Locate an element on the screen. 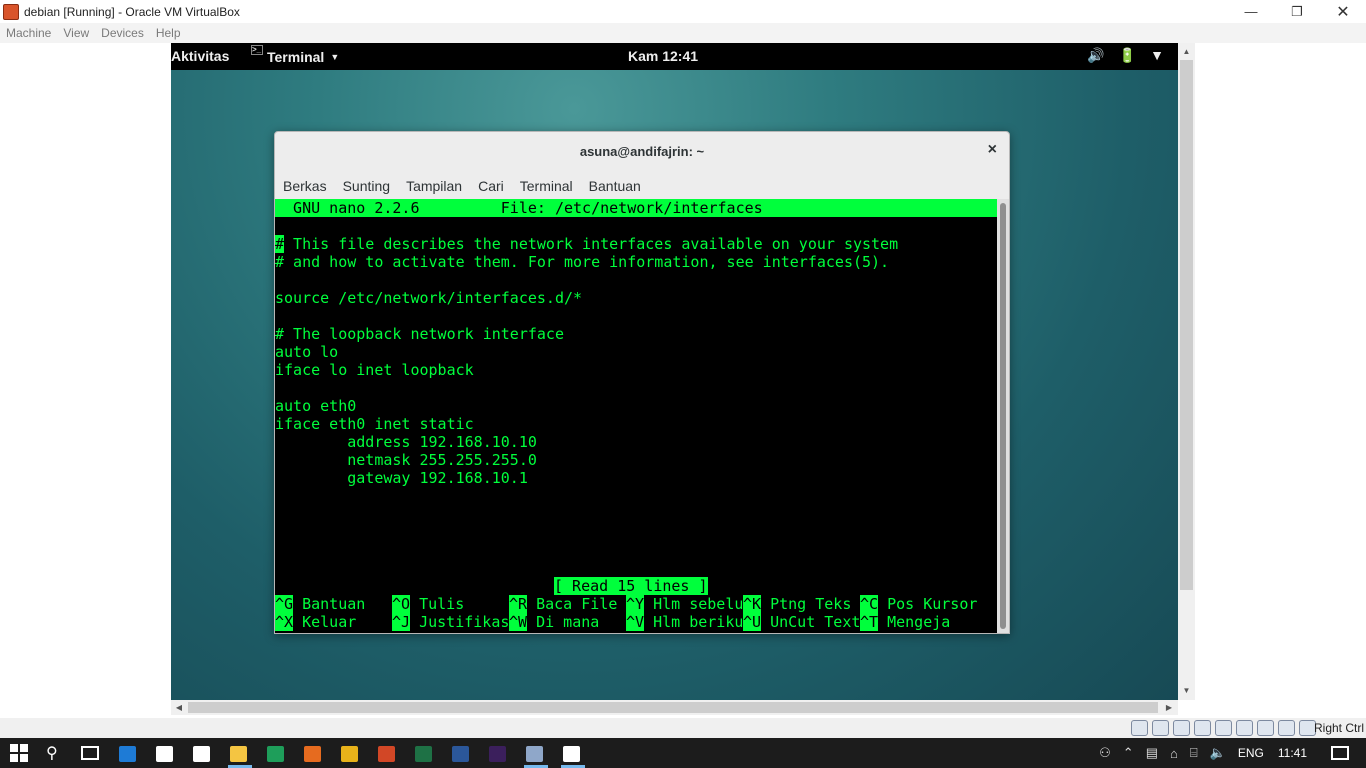  chrome-icon is located at coordinates (349, 754).